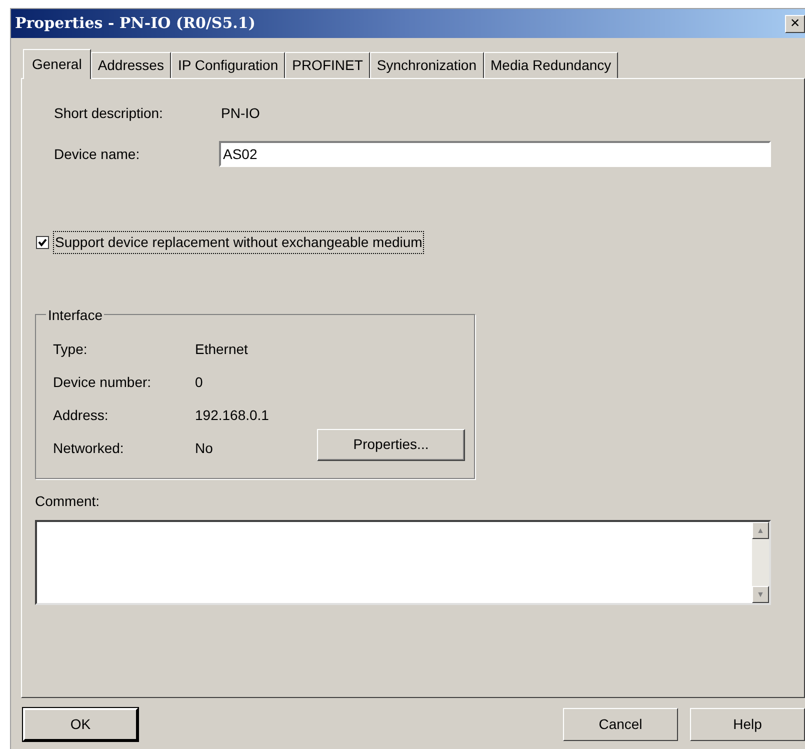  I want to click on close-button: ×, so click(795, 23).